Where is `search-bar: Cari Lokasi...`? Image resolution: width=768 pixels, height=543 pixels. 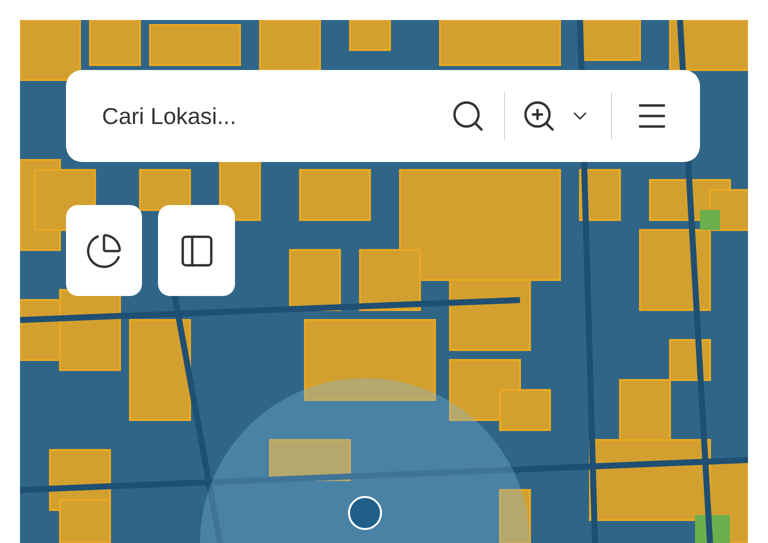
search-bar: Cari Lokasi... is located at coordinates (383, 116).